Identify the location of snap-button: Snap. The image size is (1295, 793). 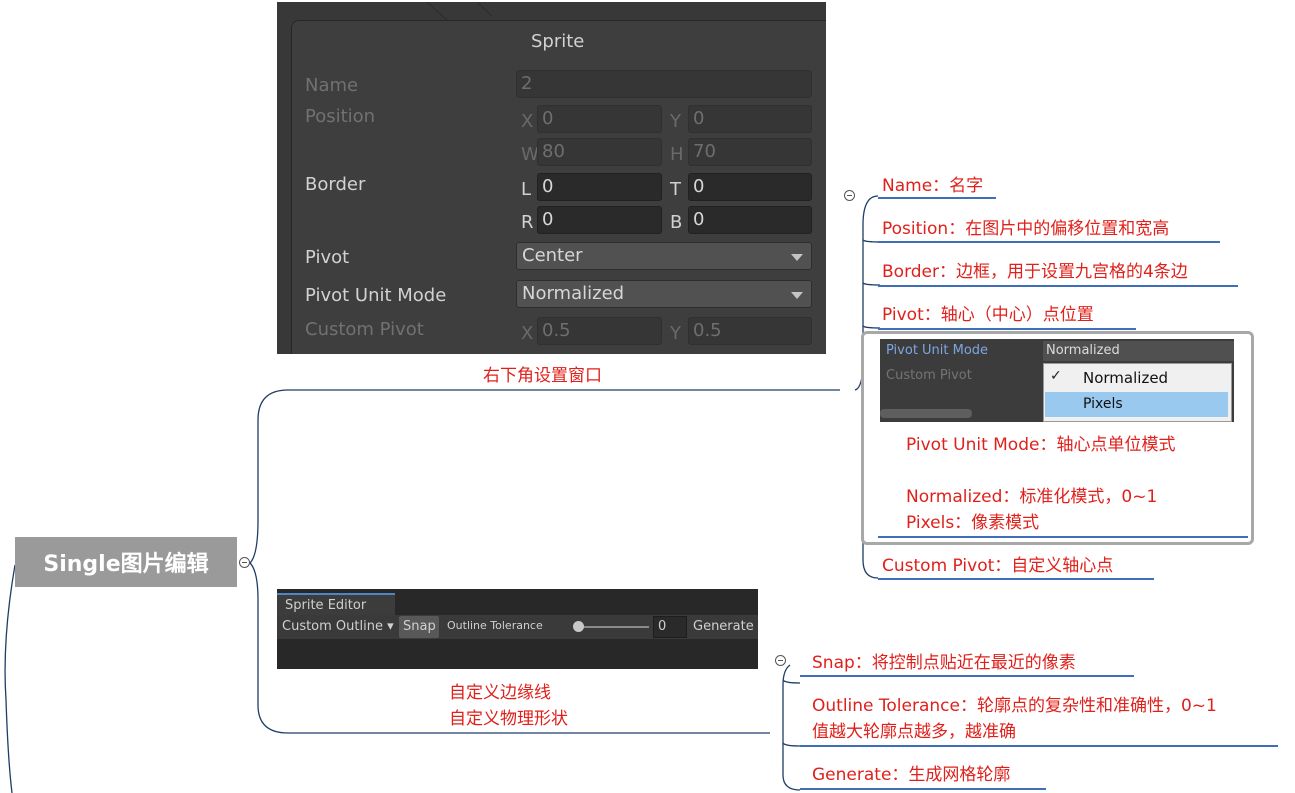
(419, 627).